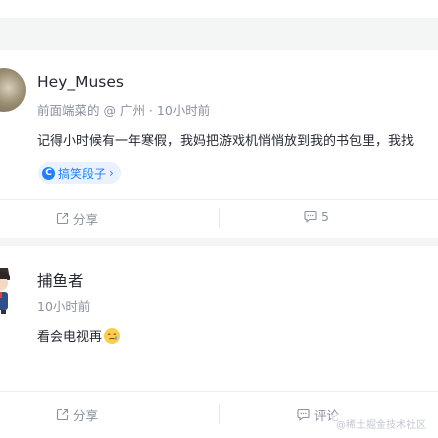 The image size is (438, 438). I want to click on previous-card-bottom, so click(219, 9).